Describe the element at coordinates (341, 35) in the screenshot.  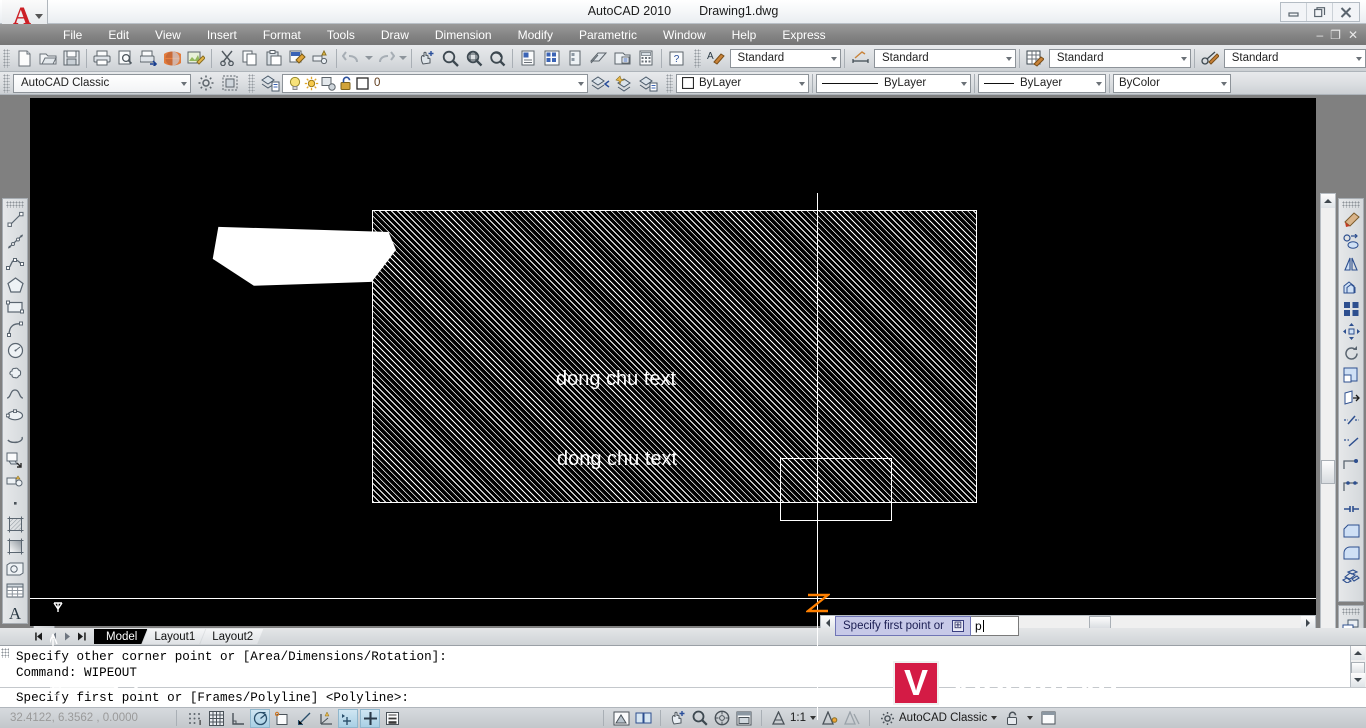
I see `menu-item-tools: Tools` at that location.